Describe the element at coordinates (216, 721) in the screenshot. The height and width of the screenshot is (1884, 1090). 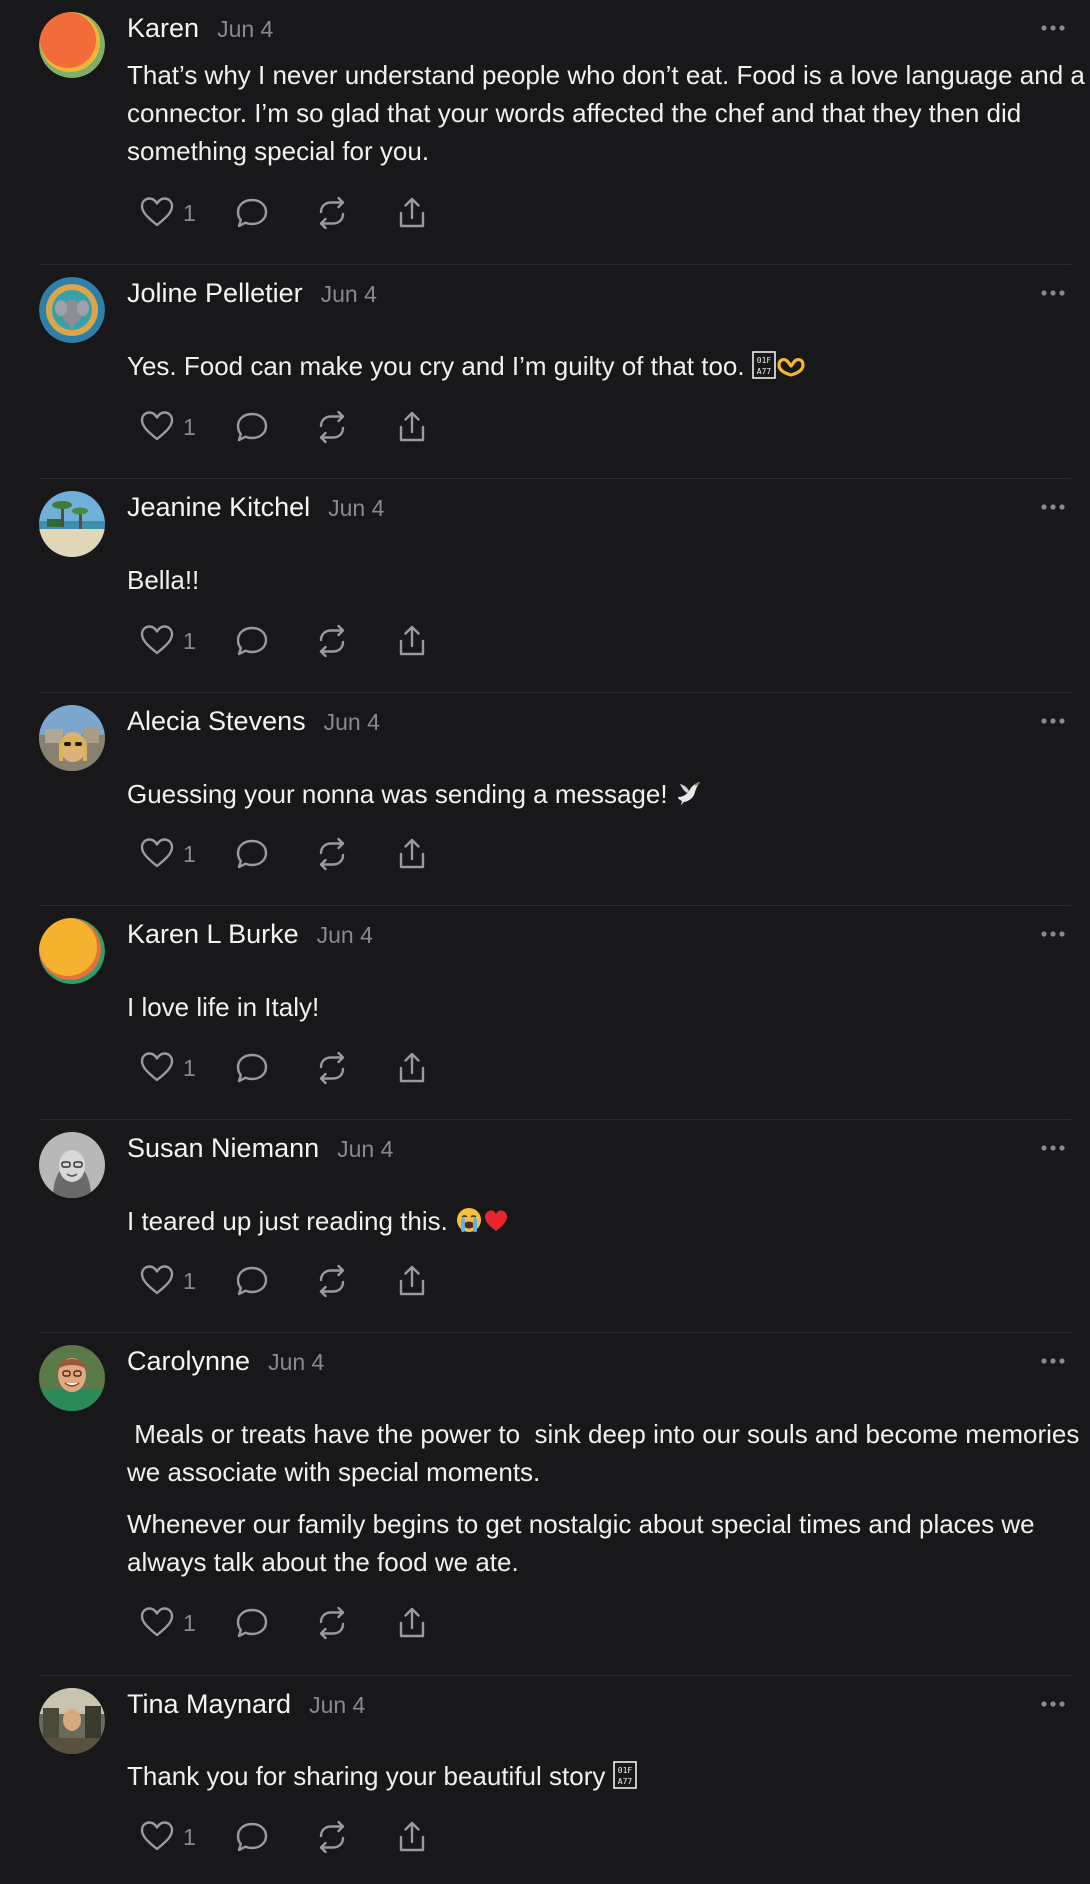
I see `author-name: Alecia Stevens` at that location.